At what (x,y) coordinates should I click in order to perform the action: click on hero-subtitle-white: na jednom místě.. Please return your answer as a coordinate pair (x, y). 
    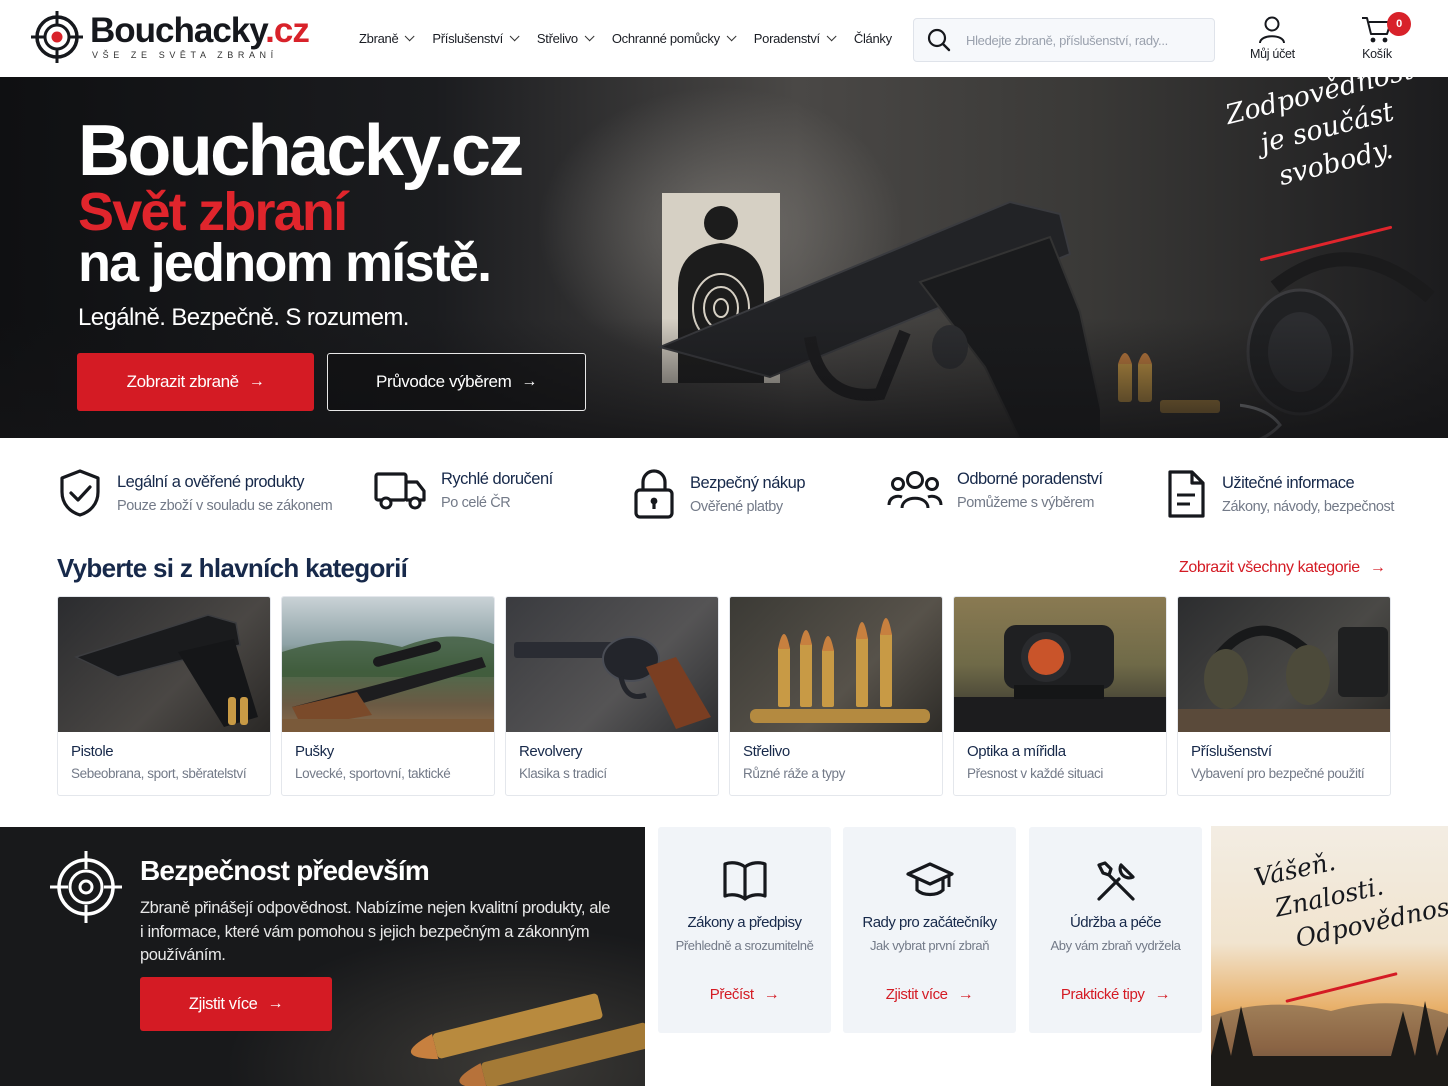
    Looking at the image, I should click on (285, 263).